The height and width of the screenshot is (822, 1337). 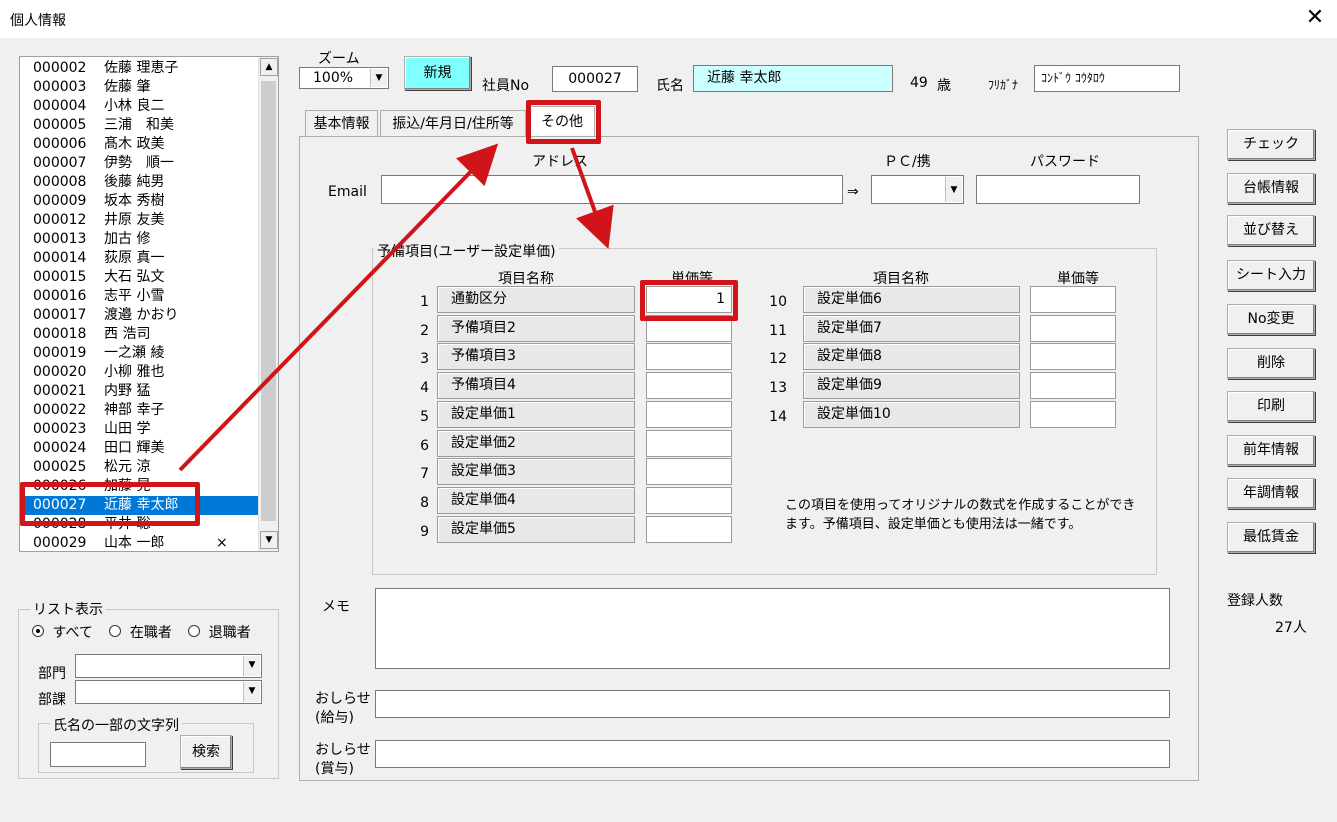 What do you see at coordinates (1271, 230) in the screenshot?
I see `side-button-2: 並び替え` at bounding box center [1271, 230].